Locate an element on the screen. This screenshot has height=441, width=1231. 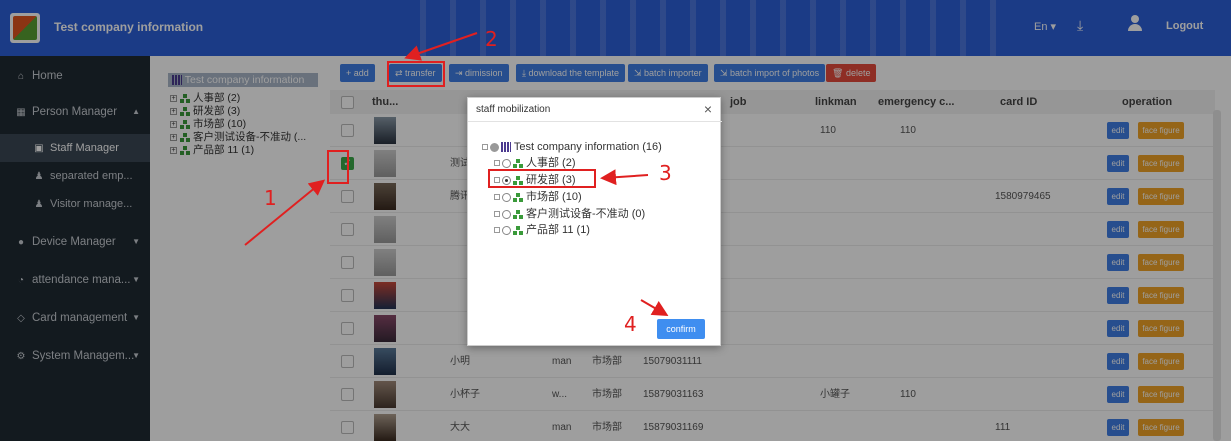
modal-tree-item: 产品部 11 (1) is located at coordinates (542, 230).